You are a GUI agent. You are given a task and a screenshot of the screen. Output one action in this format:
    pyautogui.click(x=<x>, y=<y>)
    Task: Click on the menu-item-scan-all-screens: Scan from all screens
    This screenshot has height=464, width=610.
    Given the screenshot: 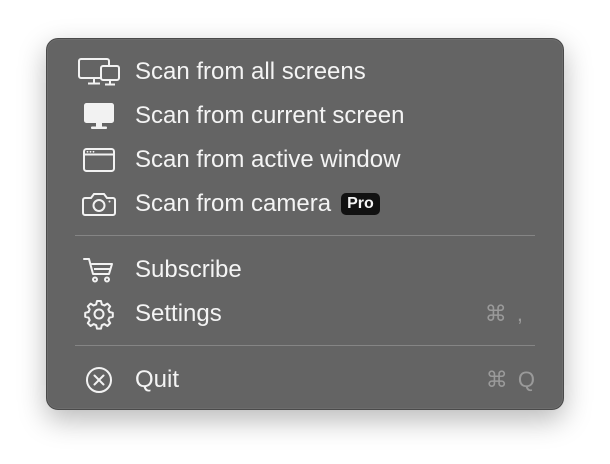 What is the action you would take?
    pyautogui.click(x=305, y=72)
    